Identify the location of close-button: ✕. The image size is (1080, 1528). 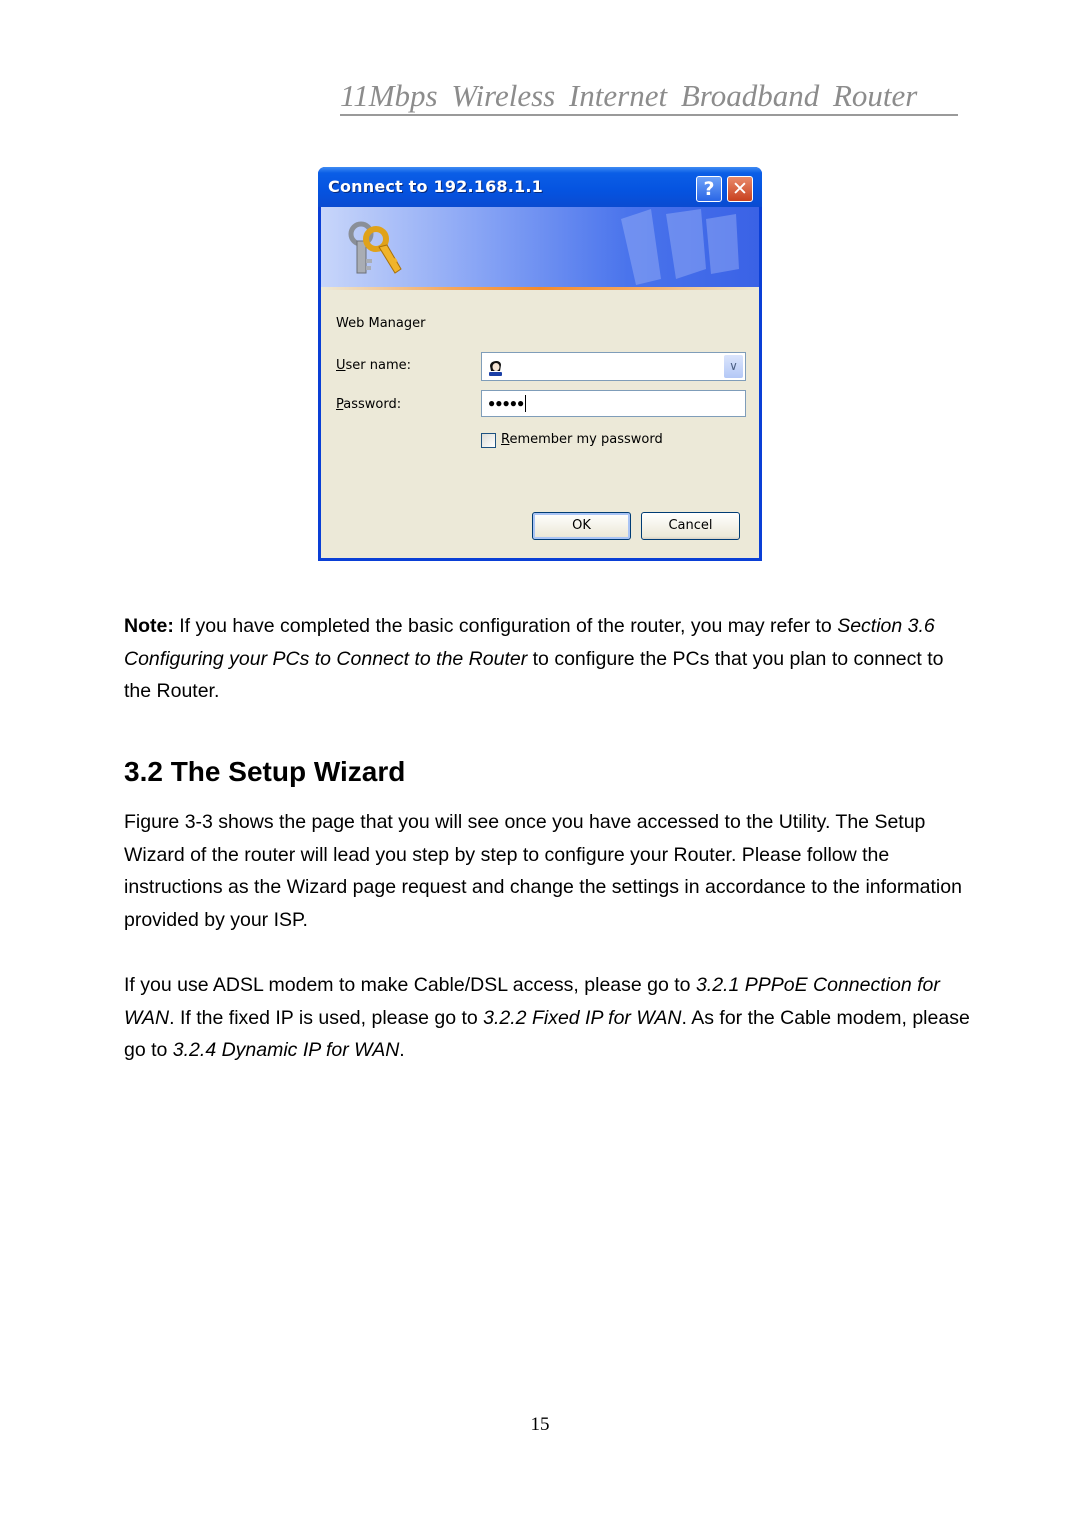
(740, 189).